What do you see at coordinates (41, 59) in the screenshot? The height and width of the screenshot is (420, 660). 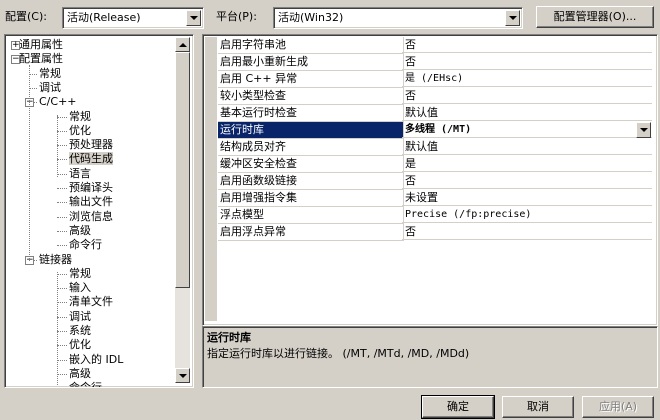 I see `tree-item-config: 配置属性` at bounding box center [41, 59].